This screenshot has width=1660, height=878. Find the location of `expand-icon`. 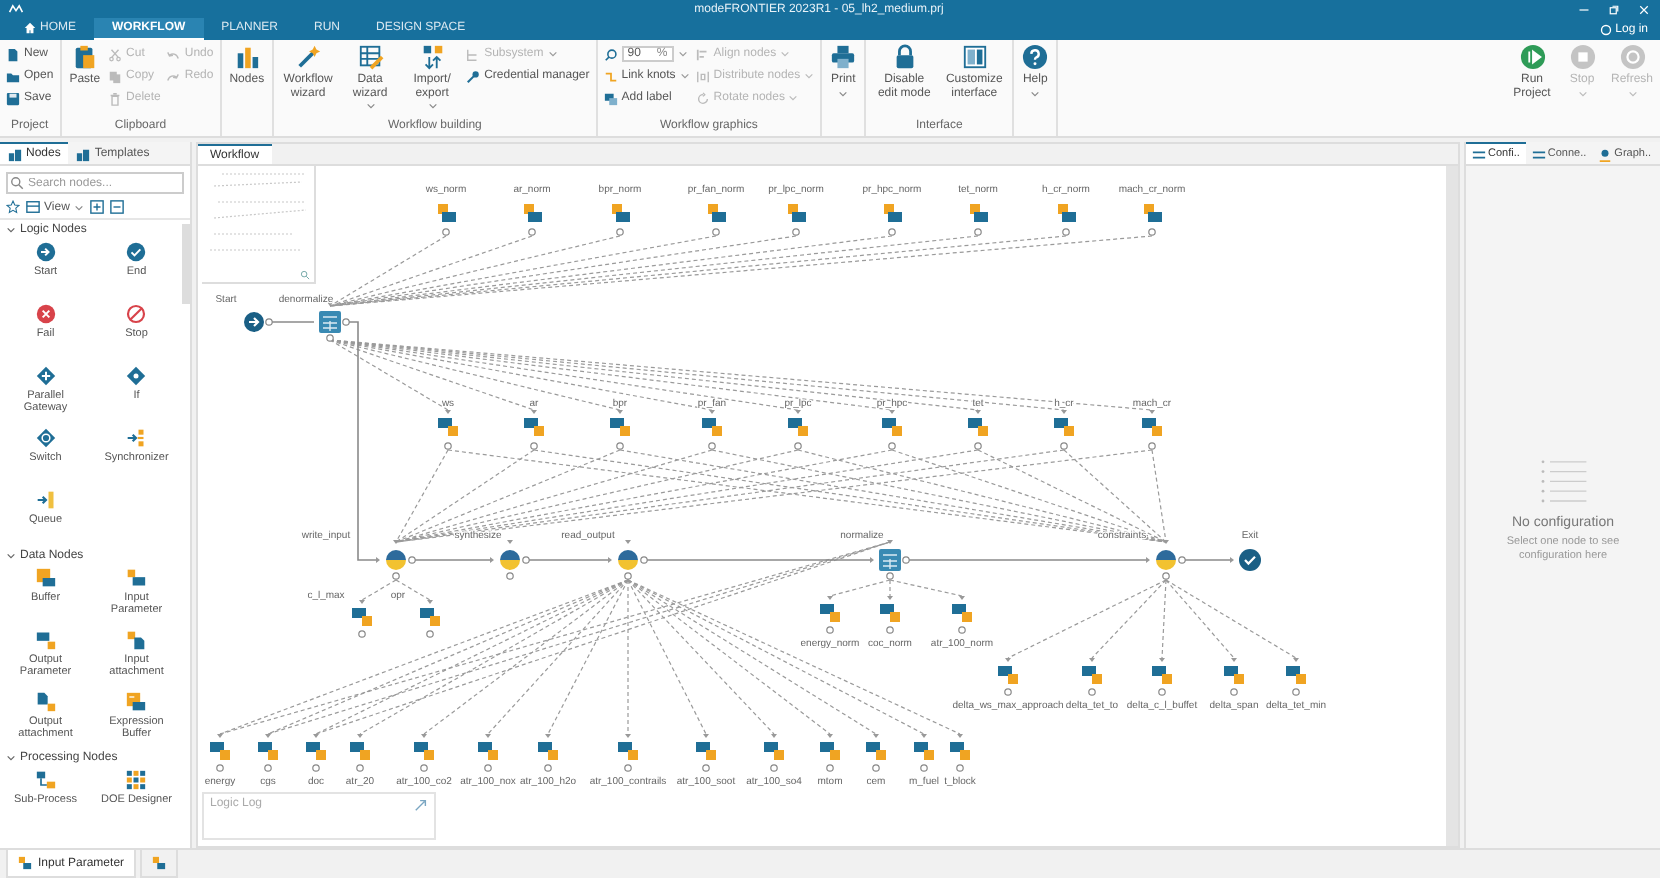

expand-icon is located at coordinates (421, 805).